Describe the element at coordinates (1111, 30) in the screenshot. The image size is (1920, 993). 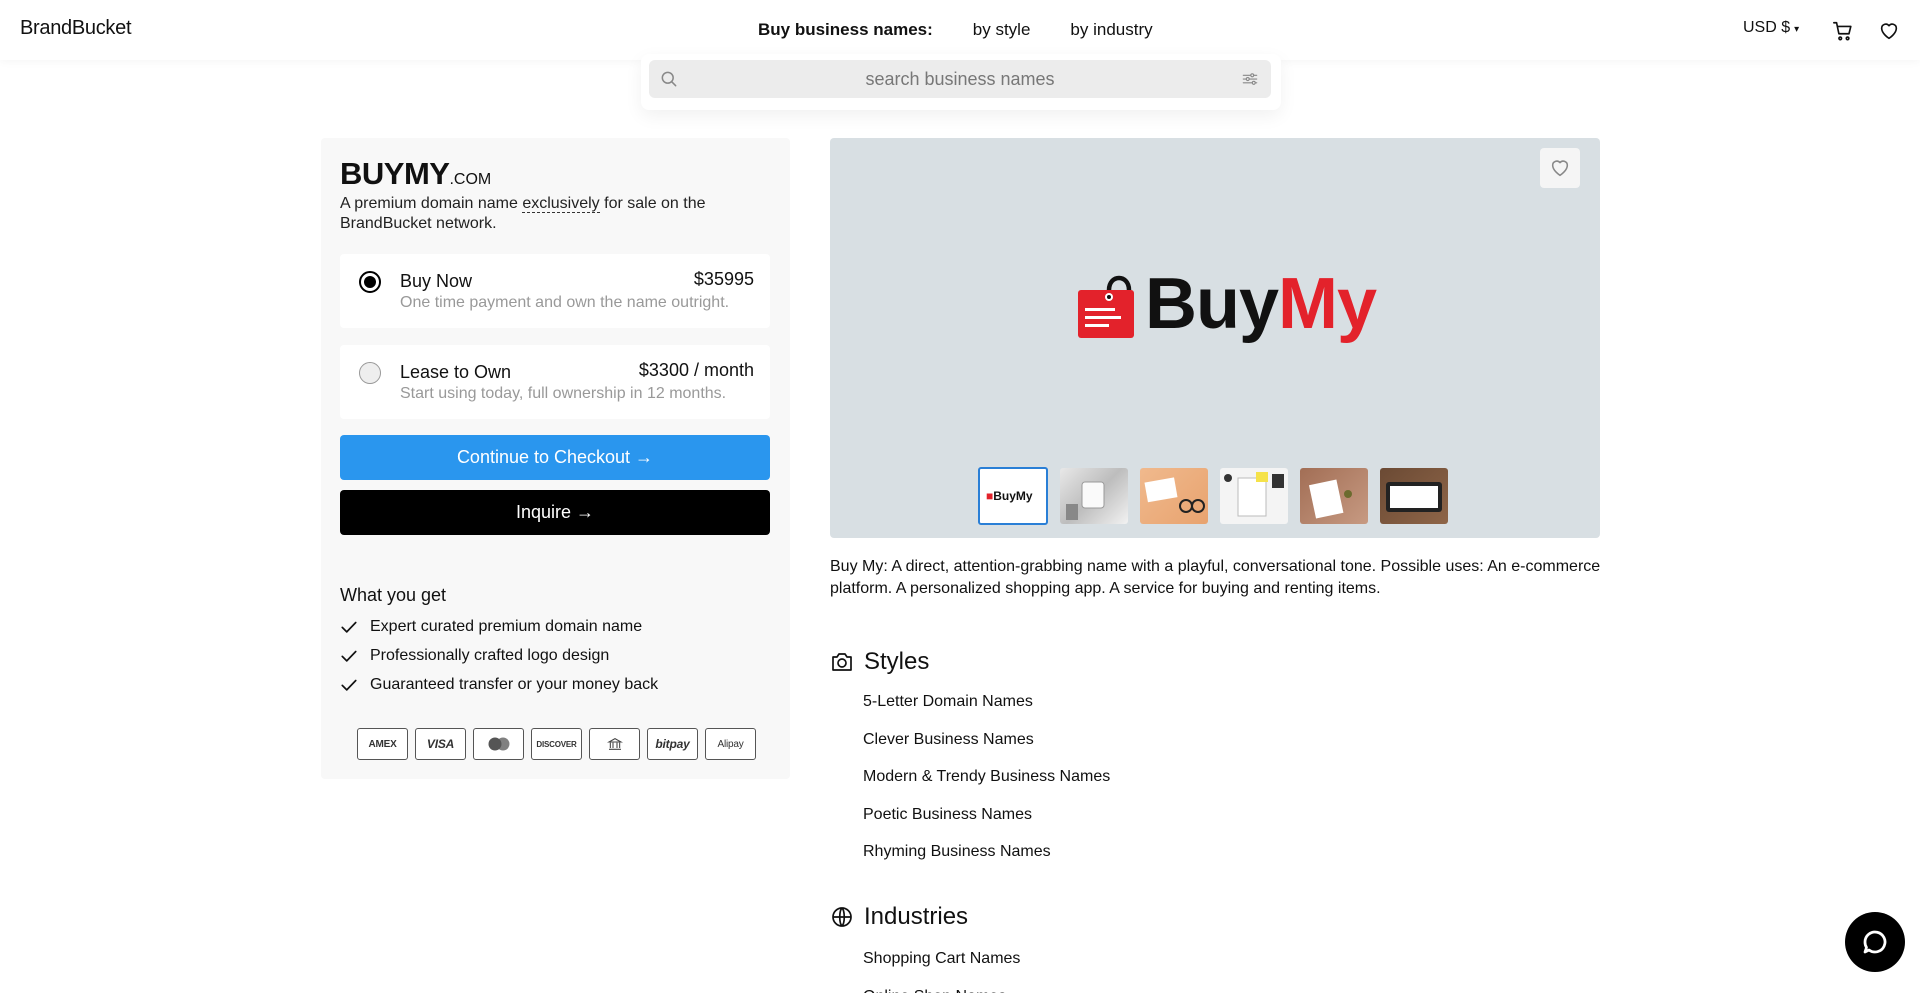
I see `nav-by-industry: by industry` at that location.